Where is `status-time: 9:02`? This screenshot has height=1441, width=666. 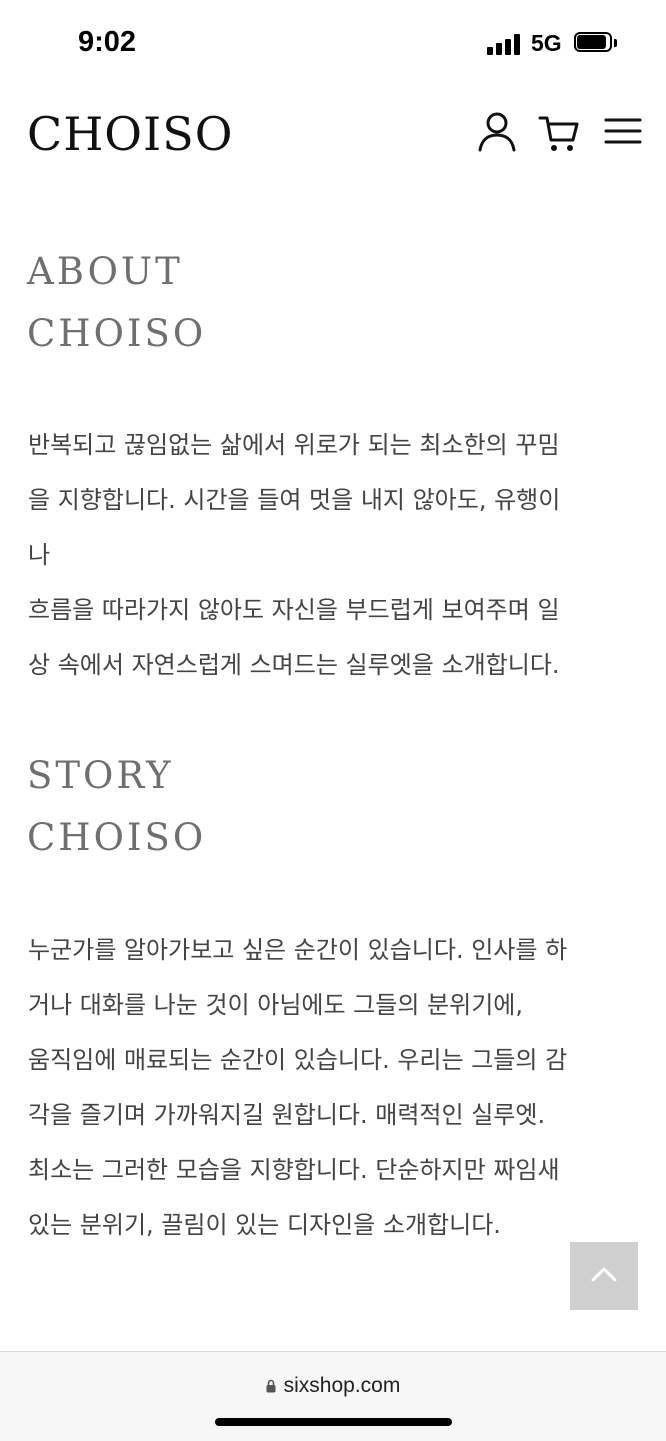 status-time: 9:02 is located at coordinates (107, 42).